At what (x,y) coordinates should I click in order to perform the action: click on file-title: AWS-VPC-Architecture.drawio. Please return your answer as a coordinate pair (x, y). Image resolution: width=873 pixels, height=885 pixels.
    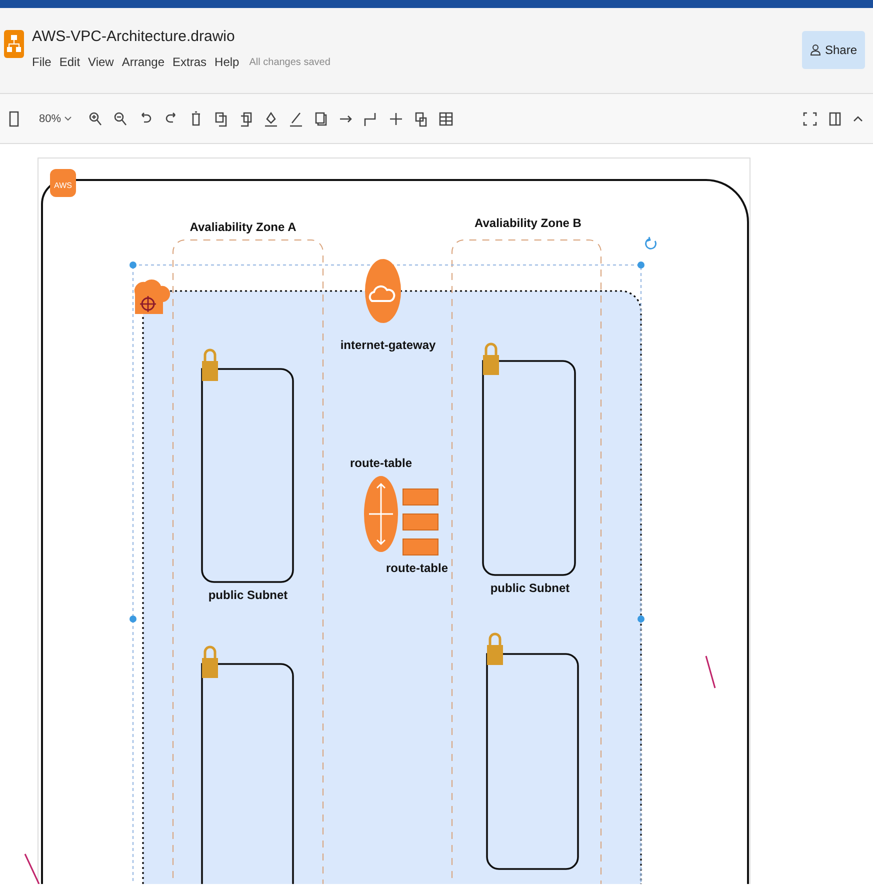
    Looking at the image, I should click on (181, 36).